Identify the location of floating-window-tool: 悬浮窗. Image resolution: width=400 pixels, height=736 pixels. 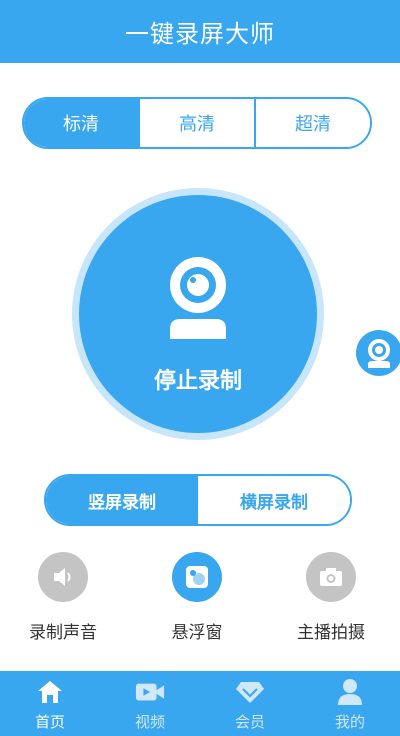
(197, 597).